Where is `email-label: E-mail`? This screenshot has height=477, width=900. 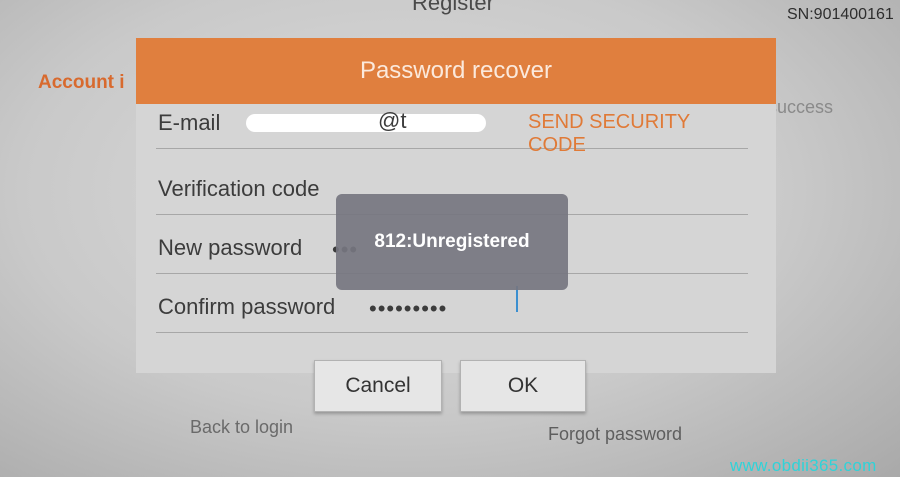 email-label: E-mail is located at coordinates (189, 122).